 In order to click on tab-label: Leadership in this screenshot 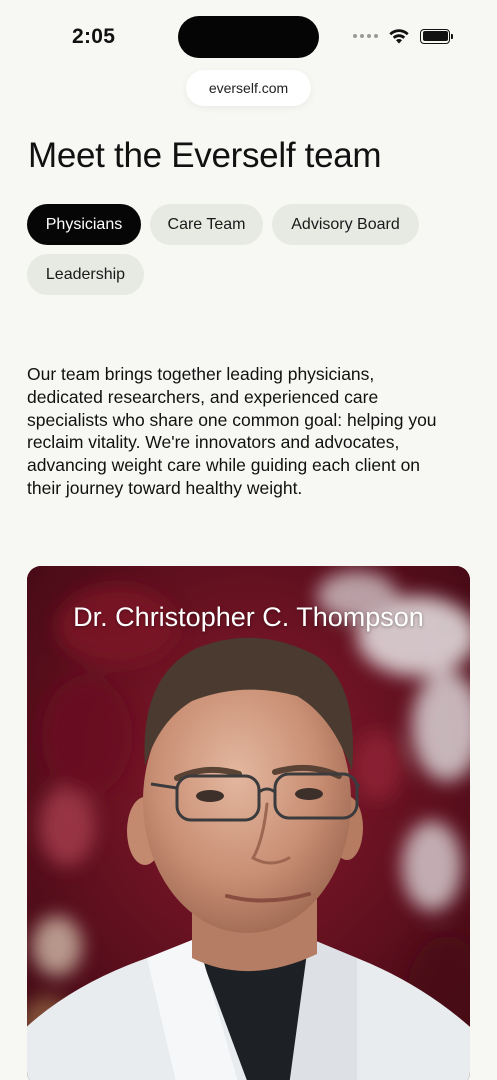, I will do `click(85, 274)`.